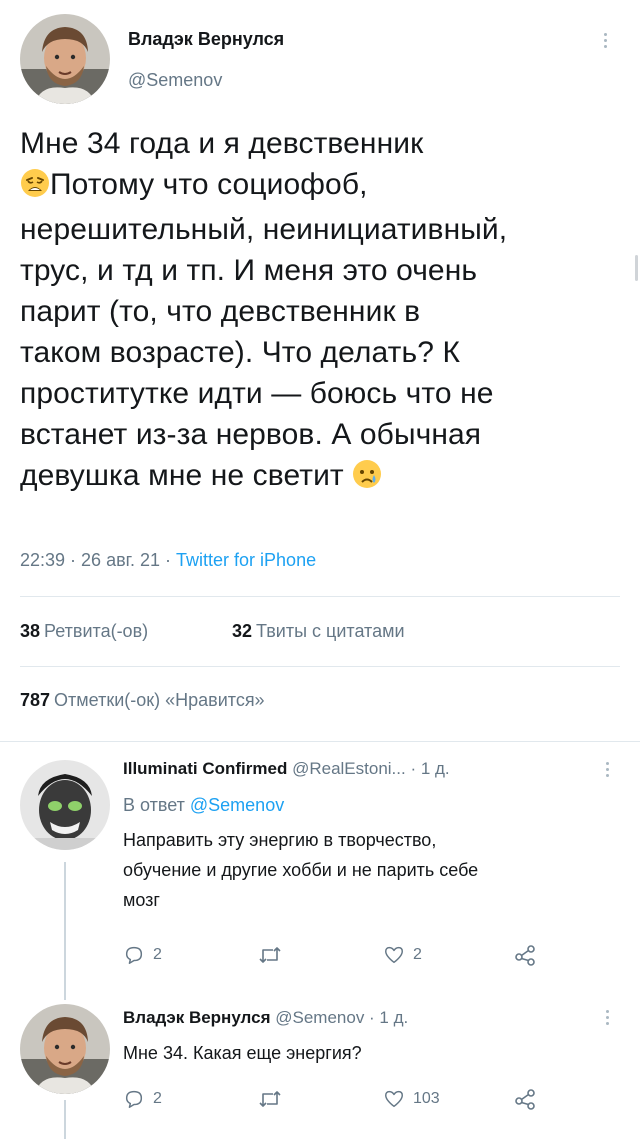 The width and height of the screenshot is (640, 1139). What do you see at coordinates (84, 631) in the screenshot?
I see `retweets-stat: 38 Ретвита(-ов)` at bounding box center [84, 631].